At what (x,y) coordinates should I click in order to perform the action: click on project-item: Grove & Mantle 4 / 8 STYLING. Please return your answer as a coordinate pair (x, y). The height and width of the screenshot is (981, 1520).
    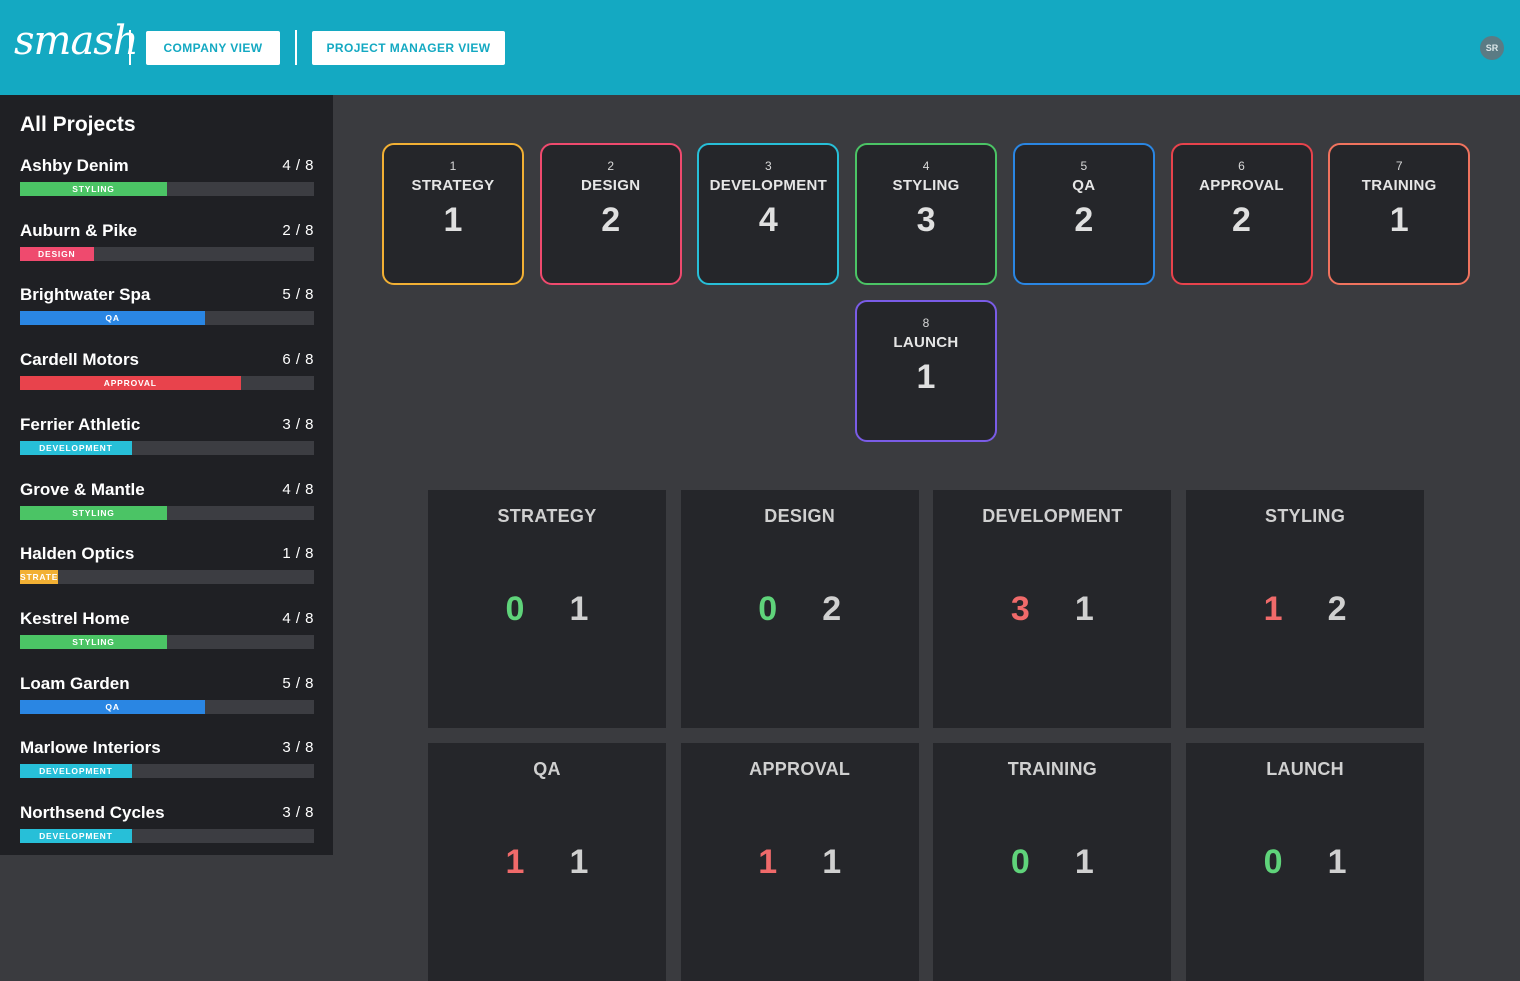
    Looking at the image, I should click on (167, 505).